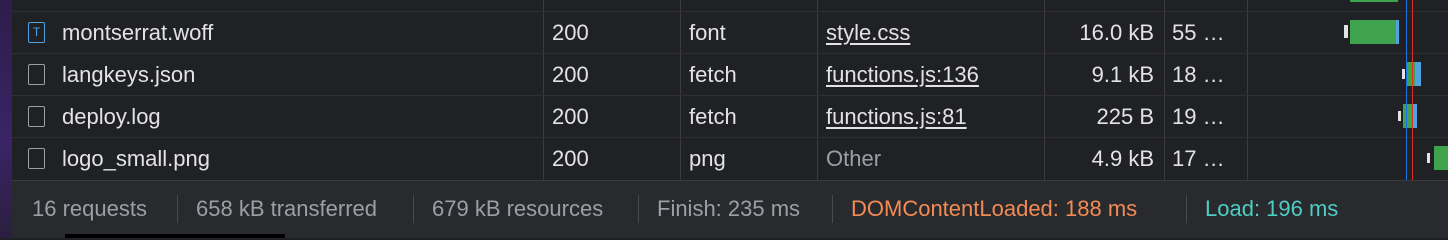  What do you see at coordinates (1116, 32) in the screenshot?
I see `request-size: 16.0 kB` at bounding box center [1116, 32].